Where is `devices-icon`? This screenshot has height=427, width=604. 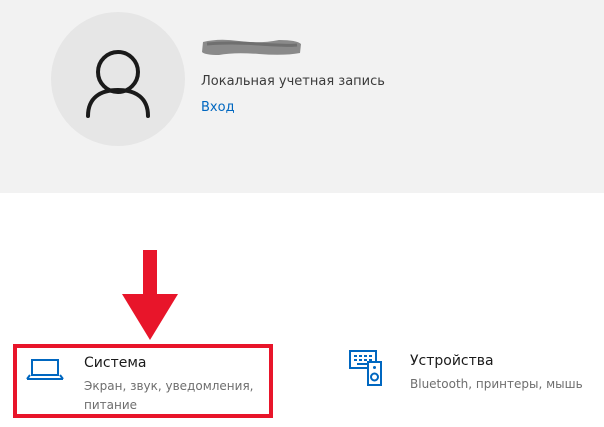 devices-icon is located at coordinates (365, 368).